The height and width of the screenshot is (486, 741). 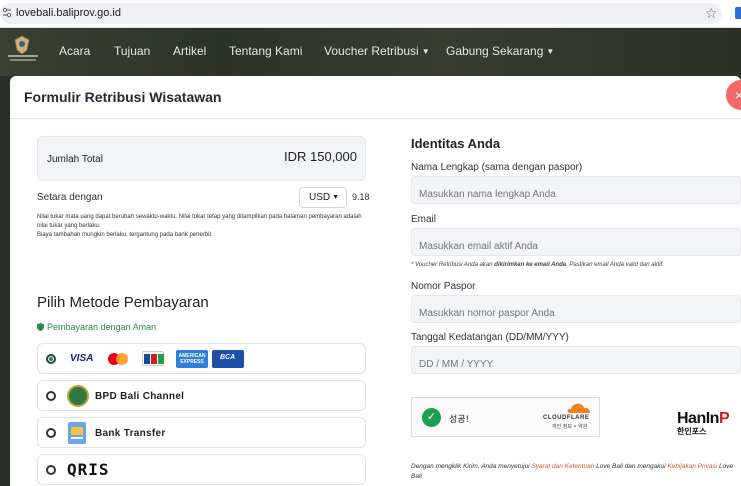 What do you see at coordinates (119, 358) in the screenshot?
I see `mastercard-icon` at bounding box center [119, 358].